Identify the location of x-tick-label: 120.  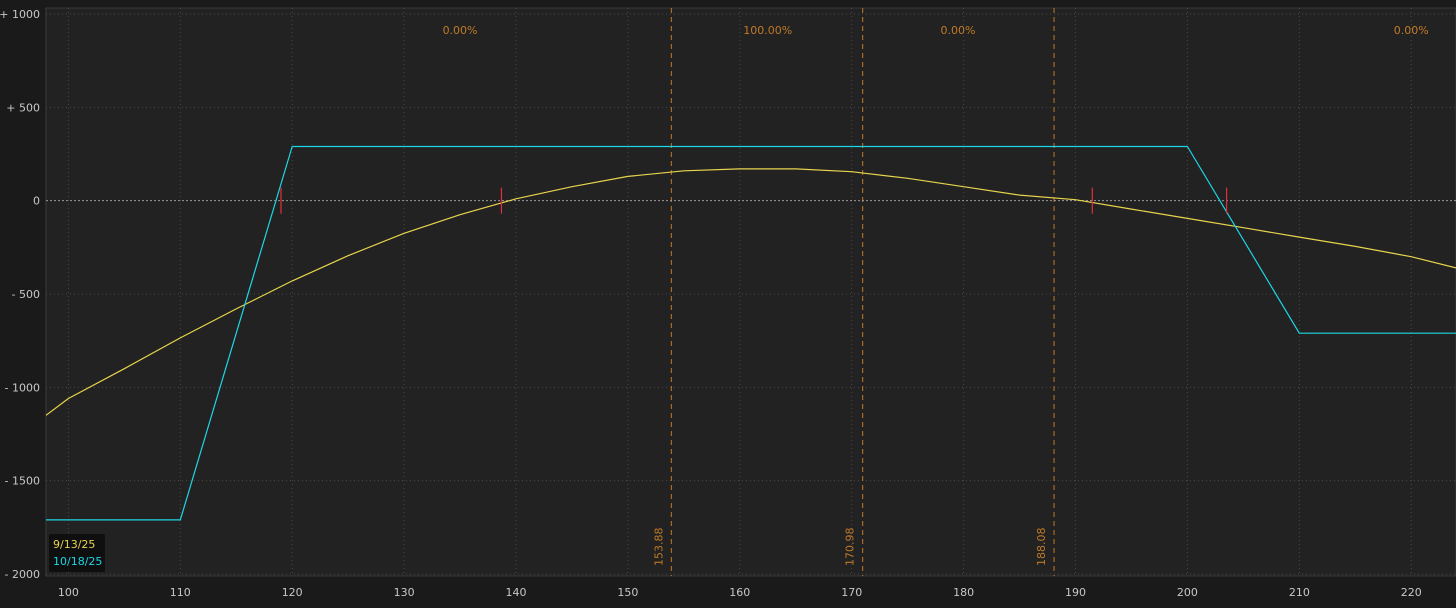
(292, 592).